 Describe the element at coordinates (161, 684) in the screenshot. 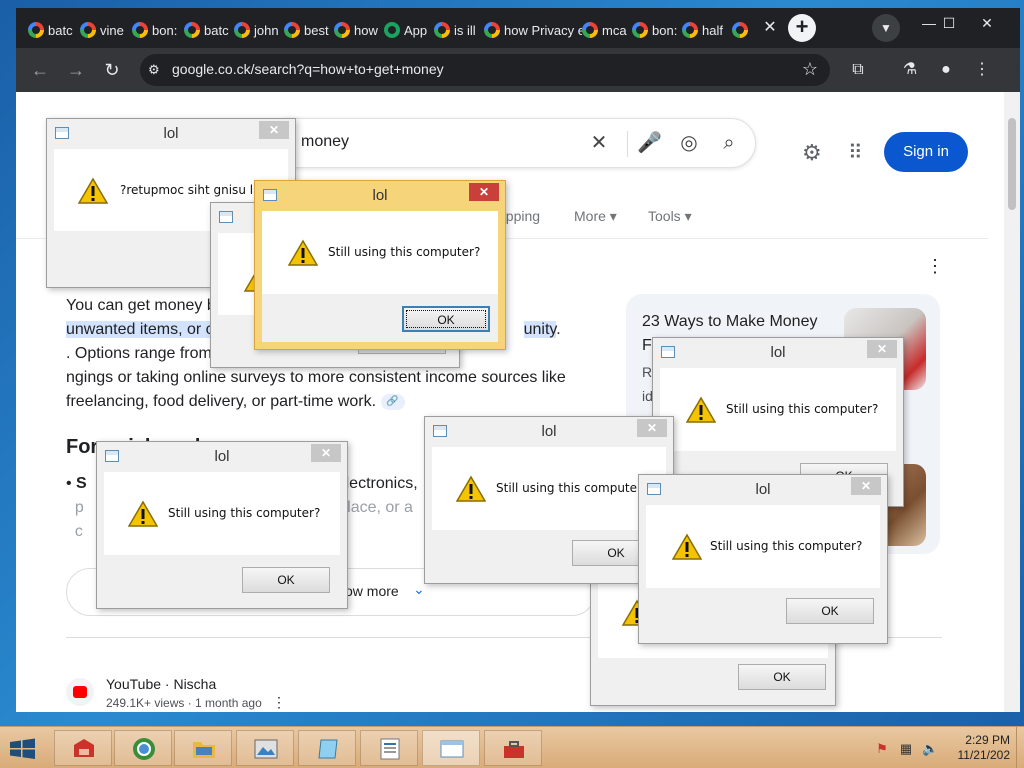

I see `result-source: YouTube · Nischa` at that location.